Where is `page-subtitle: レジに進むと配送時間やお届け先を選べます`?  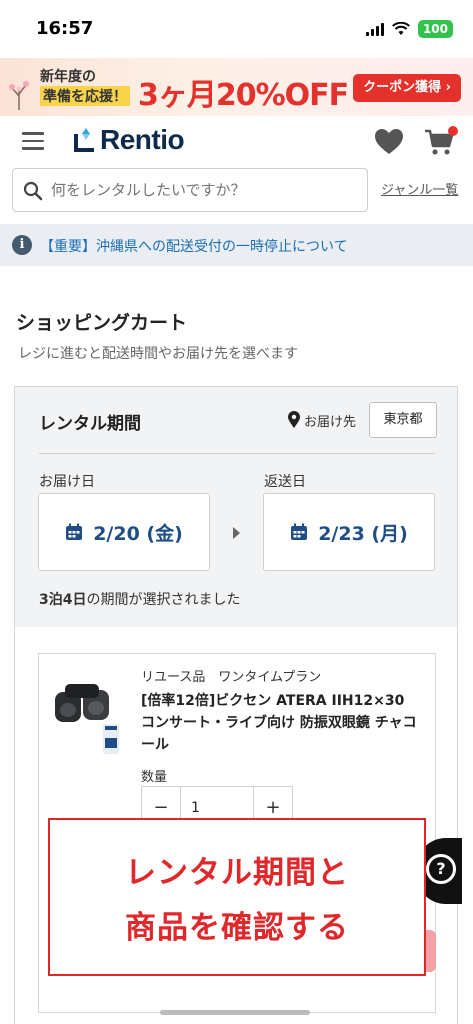
page-subtitle: レジに進むと配送時間やお届け先を選べます is located at coordinates (158, 354).